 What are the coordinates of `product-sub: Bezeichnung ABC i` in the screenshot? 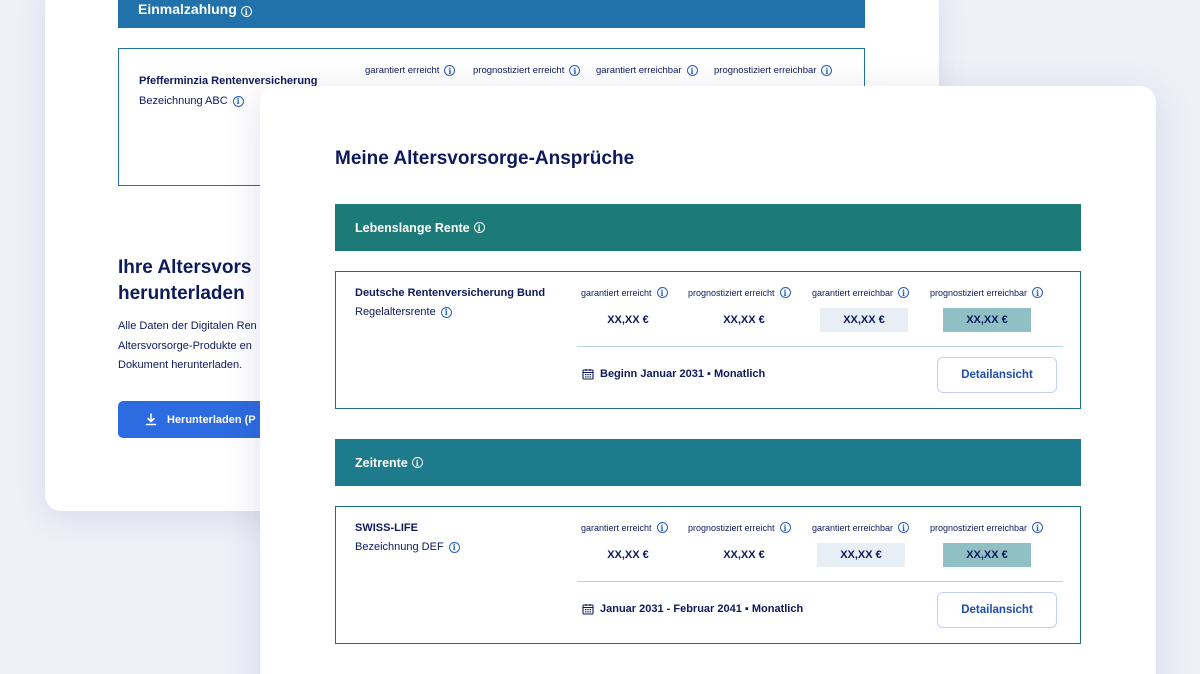 It's located at (191, 101).